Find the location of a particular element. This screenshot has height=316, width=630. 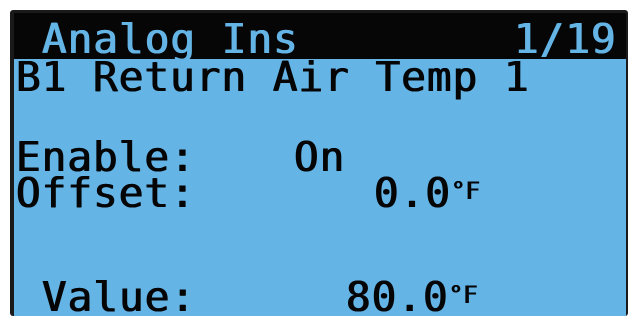

offset-value: 0.0 is located at coordinates (413, 193).